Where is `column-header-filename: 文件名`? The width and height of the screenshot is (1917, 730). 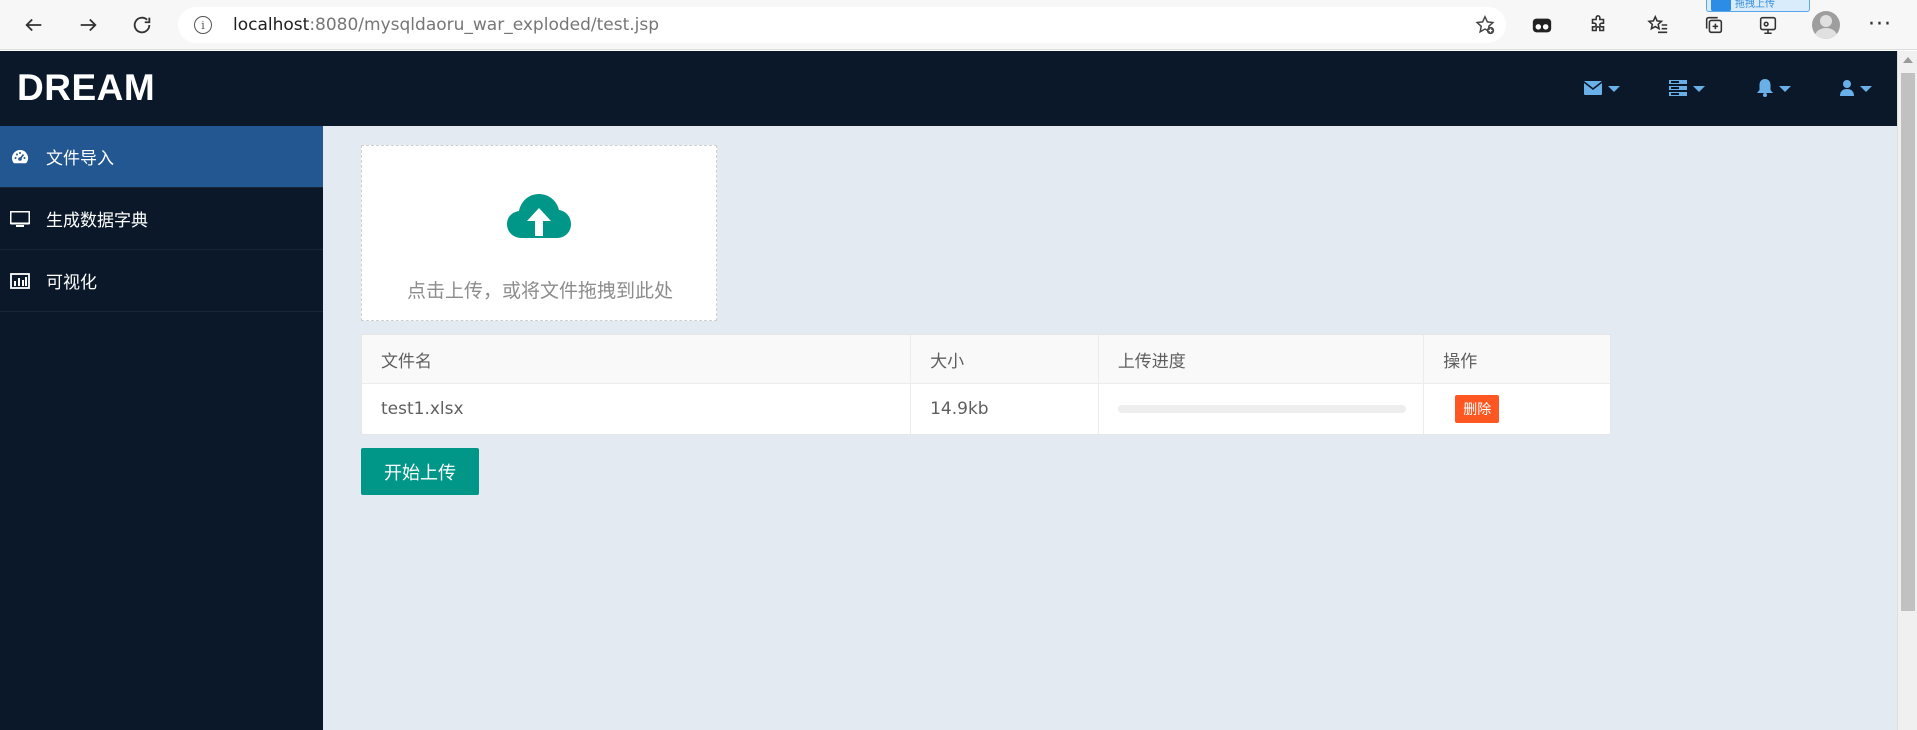 column-header-filename: 文件名 is located at coordinates (637, 359).